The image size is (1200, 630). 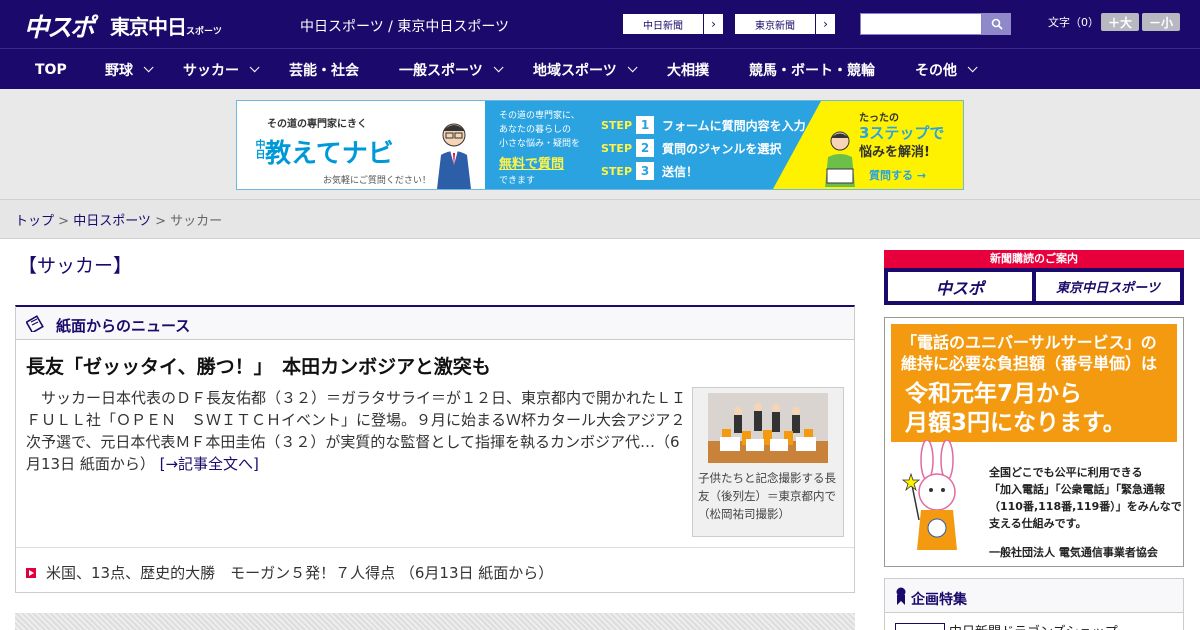 I want to click on ad-right-headline: 3ステップで, so click(x=902, y=133).